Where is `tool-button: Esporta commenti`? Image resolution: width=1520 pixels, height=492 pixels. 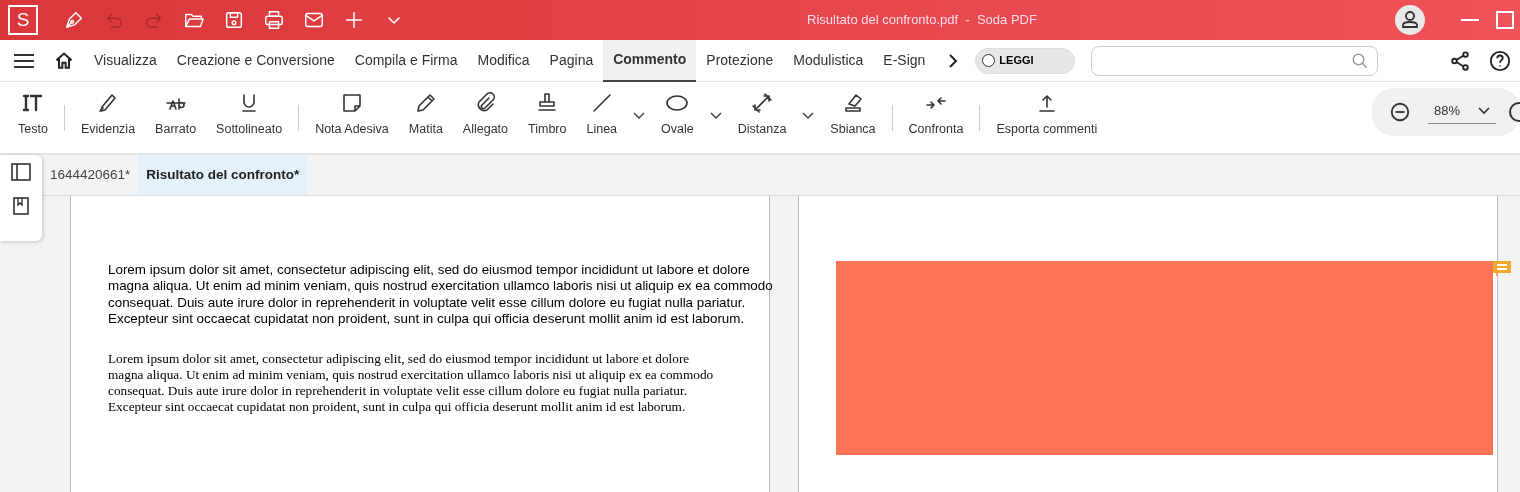 tool-button: Esporta commenti is located at coordinates (1047, 117).